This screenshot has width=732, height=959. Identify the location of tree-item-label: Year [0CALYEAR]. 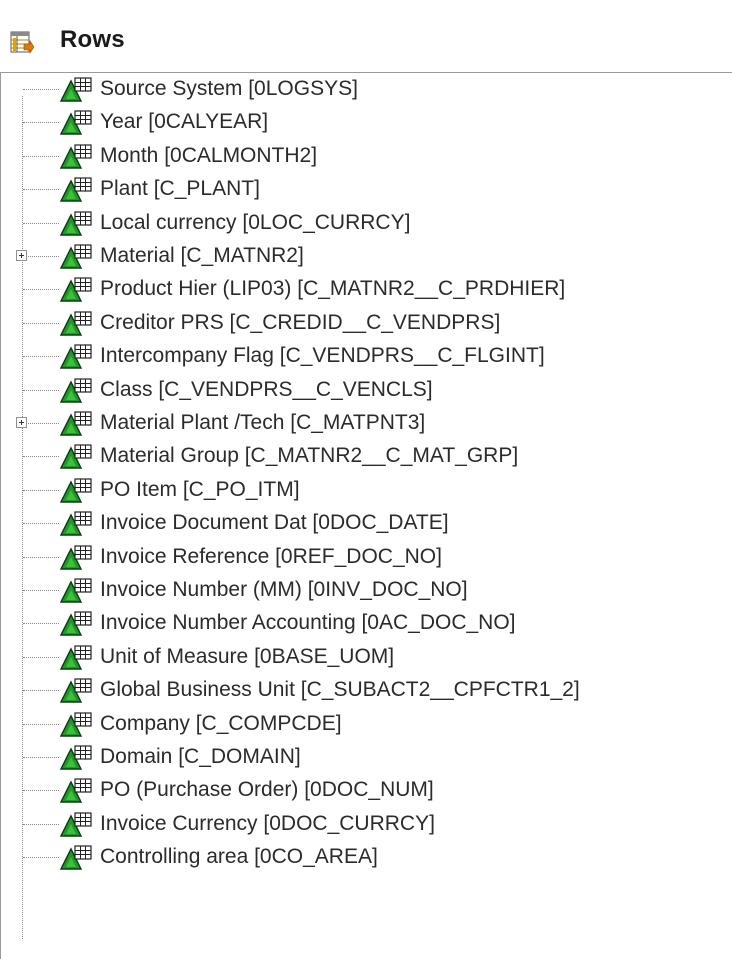
(184, 122).